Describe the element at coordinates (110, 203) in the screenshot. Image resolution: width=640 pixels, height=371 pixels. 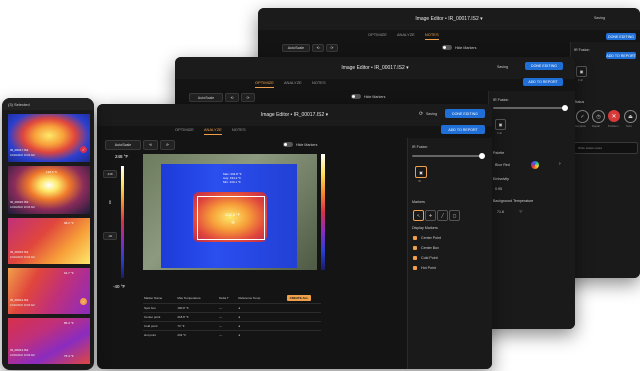
I see `scale-lock-icon: ⇕` at that location.